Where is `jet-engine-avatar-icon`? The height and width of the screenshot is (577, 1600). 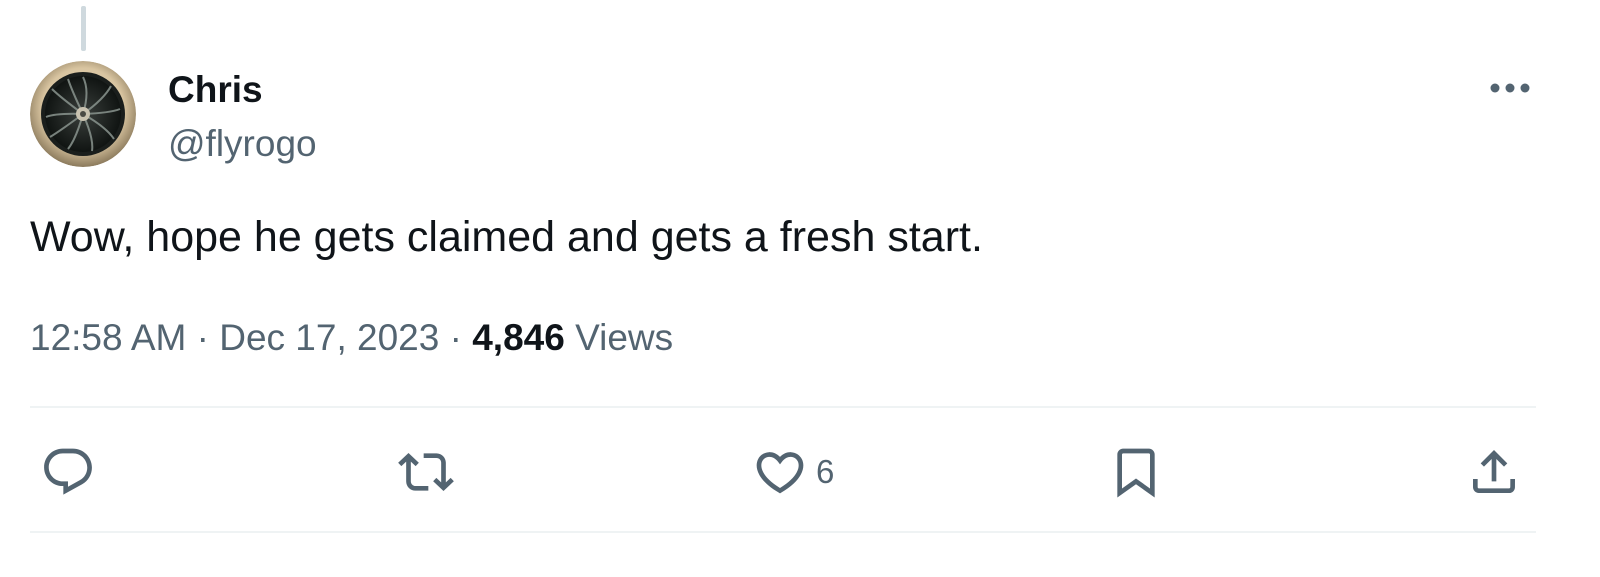 jet-engine-avatar-icon is located at coordinates (83, 114).